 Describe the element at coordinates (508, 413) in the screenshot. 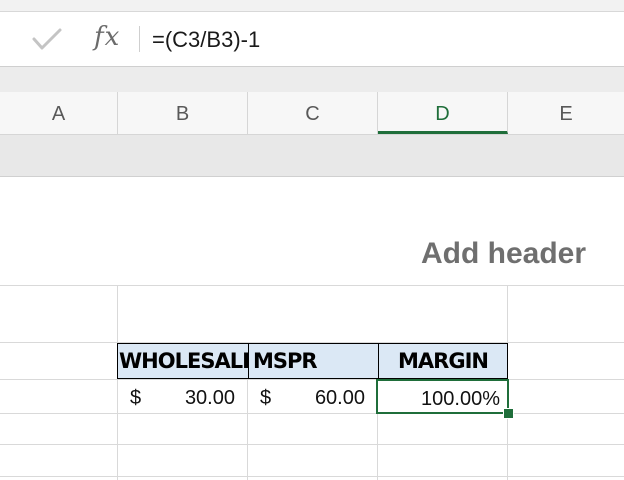

I see `fill-handle` at that location.